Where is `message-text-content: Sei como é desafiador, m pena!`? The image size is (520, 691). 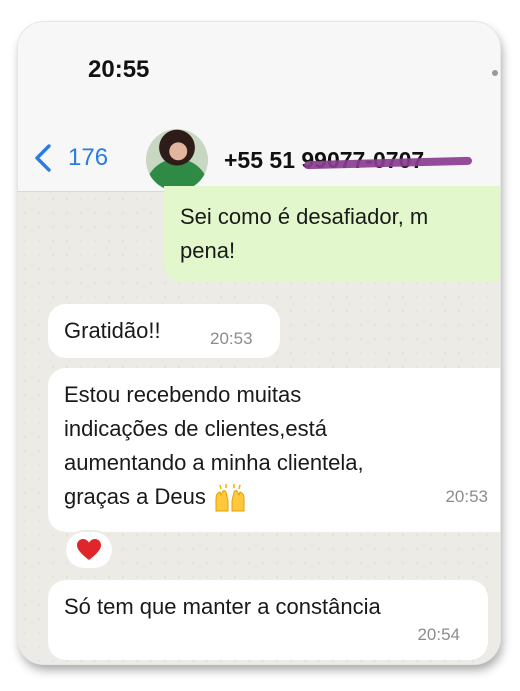
message-text-content: Sei como é desafiador, m pena! is located at coordinates (304, 233).